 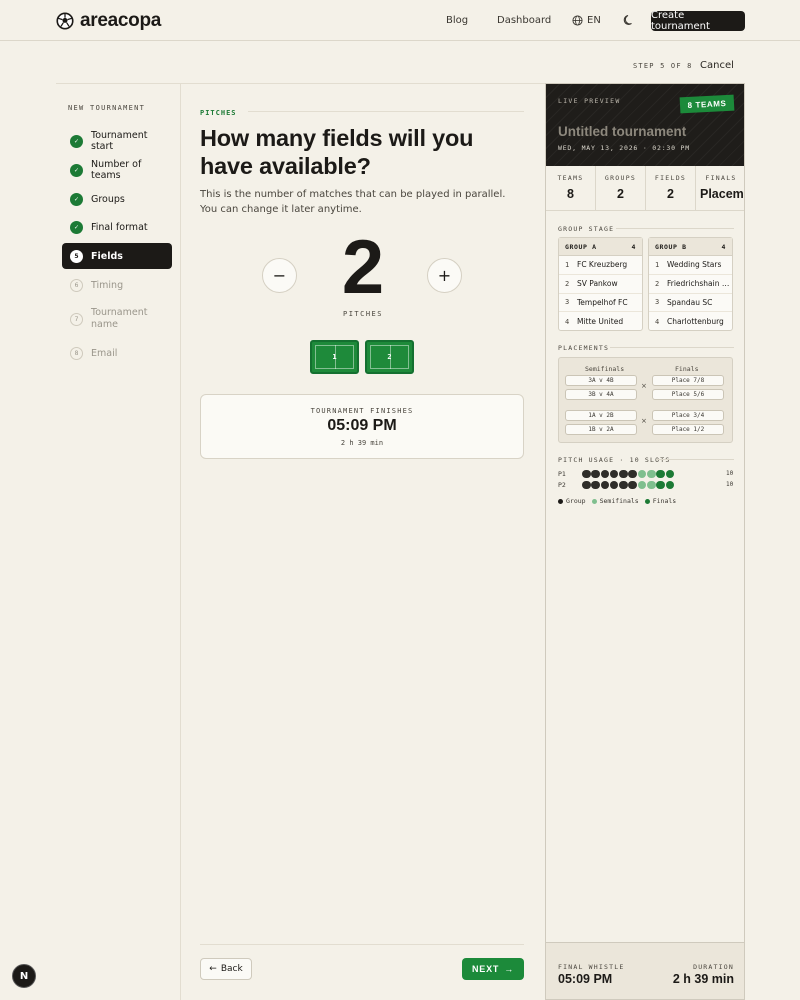 I want to click on preview-stats: TEAMS 8 GROUPS 2 FIELDS 2 FINALS Placem, so click(x=645, y=188).